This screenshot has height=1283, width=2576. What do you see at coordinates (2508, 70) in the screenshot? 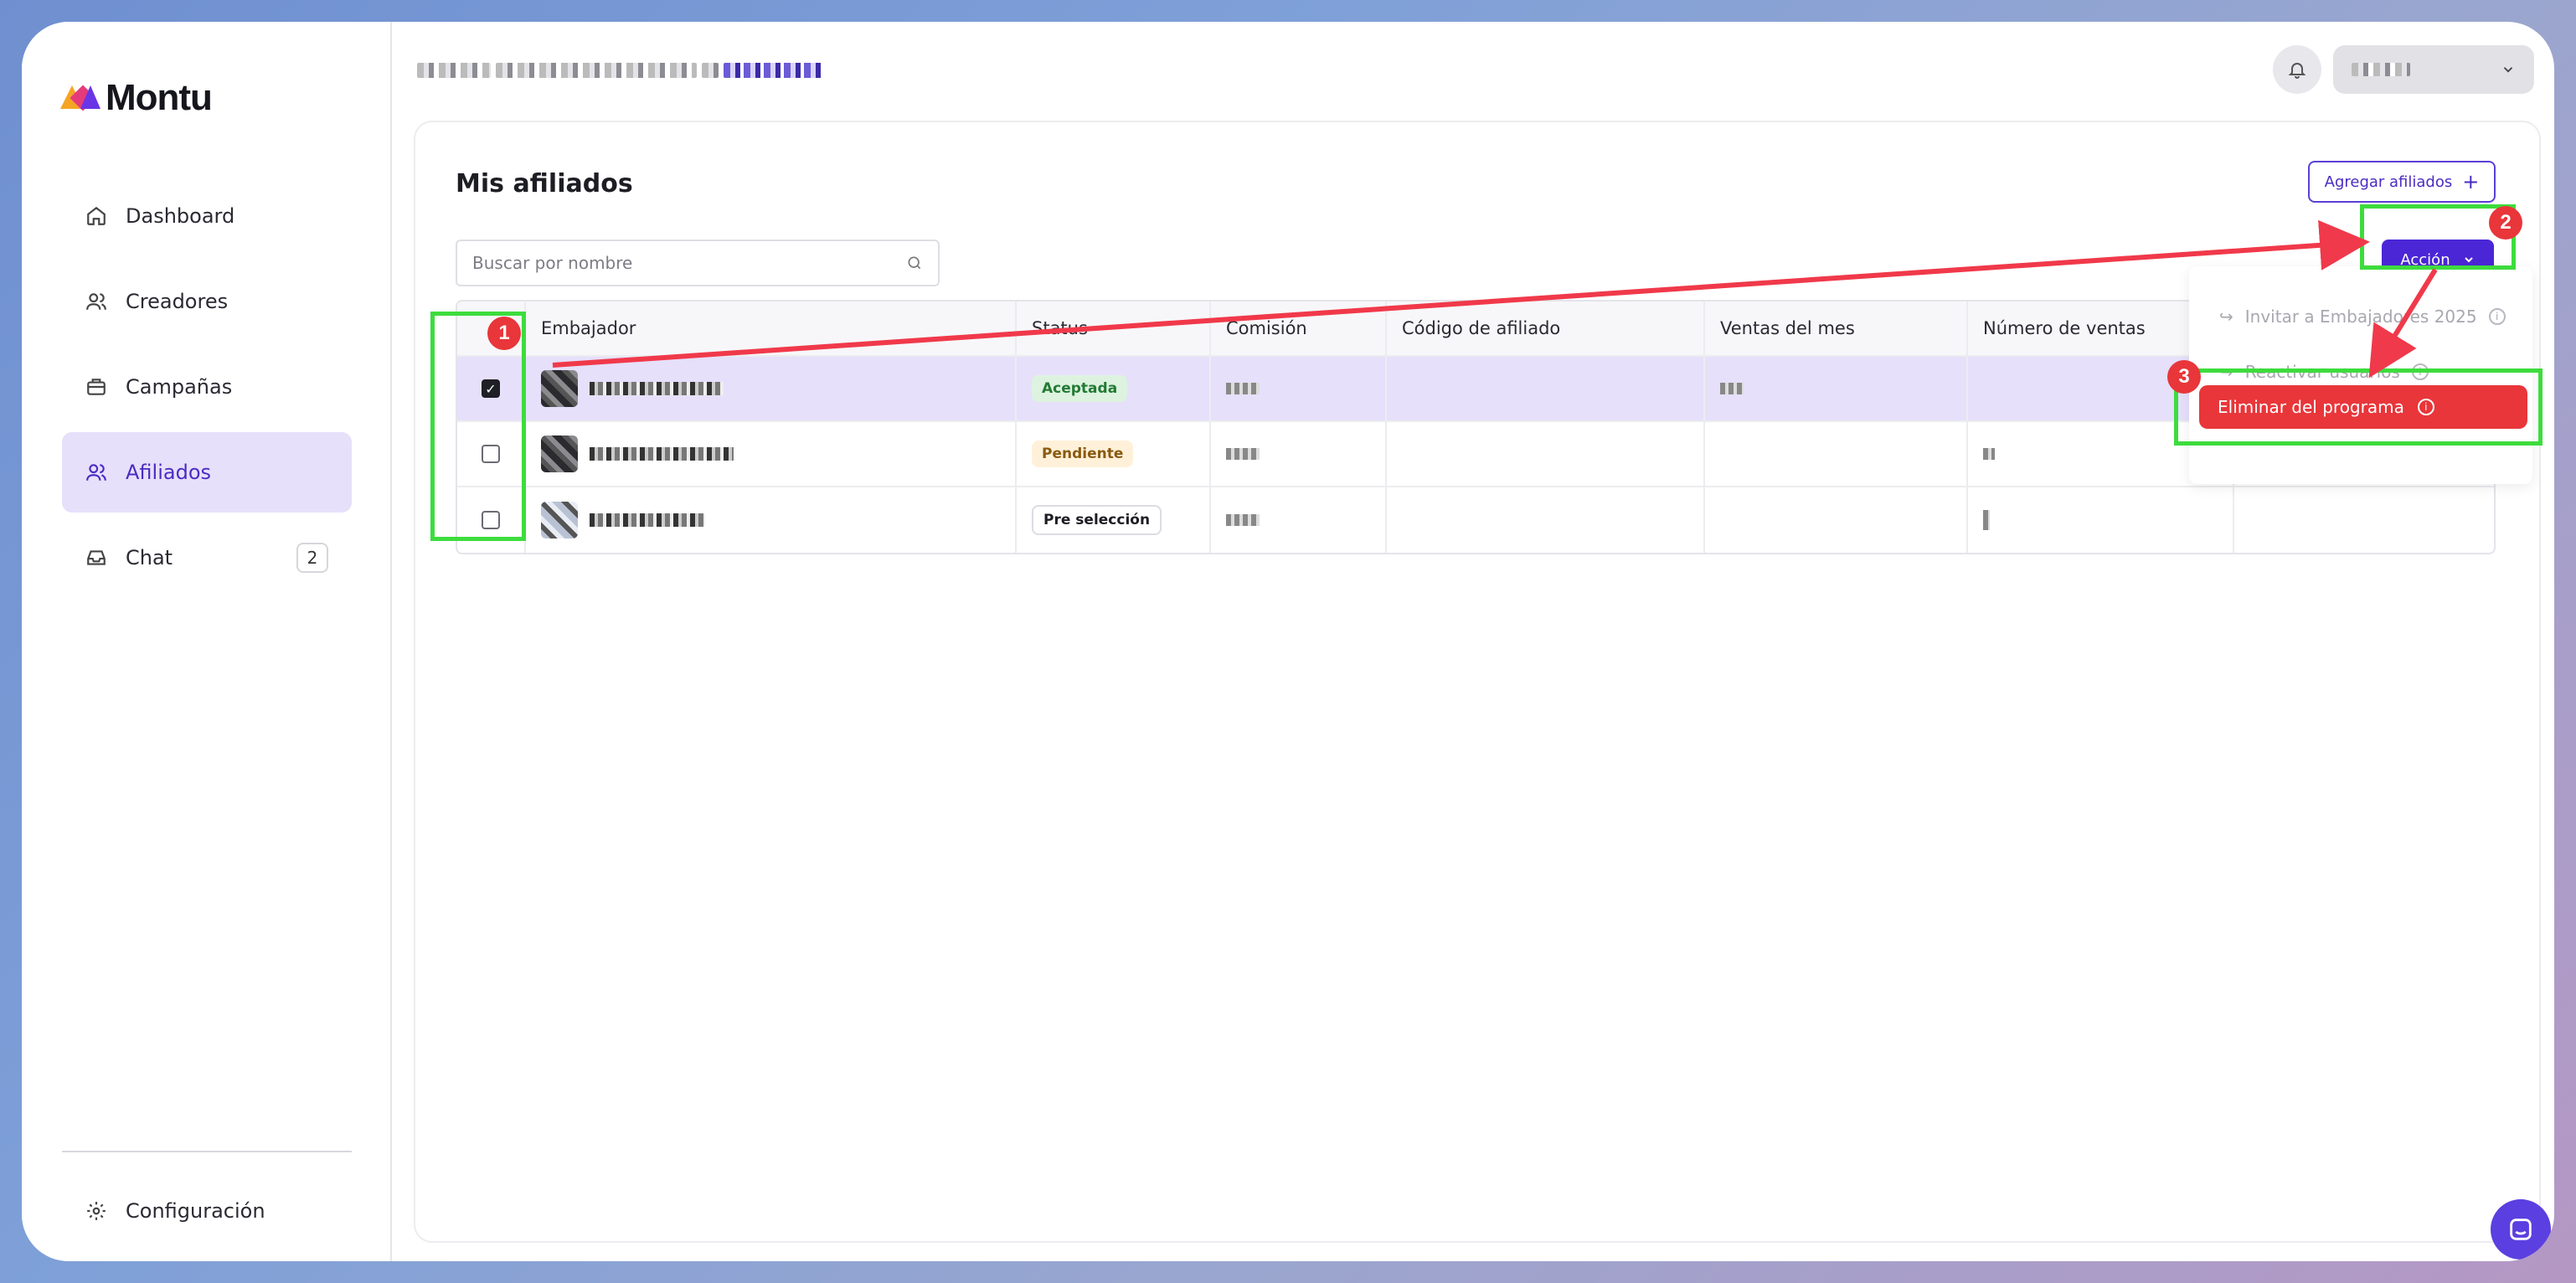
I see `chevron-down-icon` at bounding box center [2508, 70].